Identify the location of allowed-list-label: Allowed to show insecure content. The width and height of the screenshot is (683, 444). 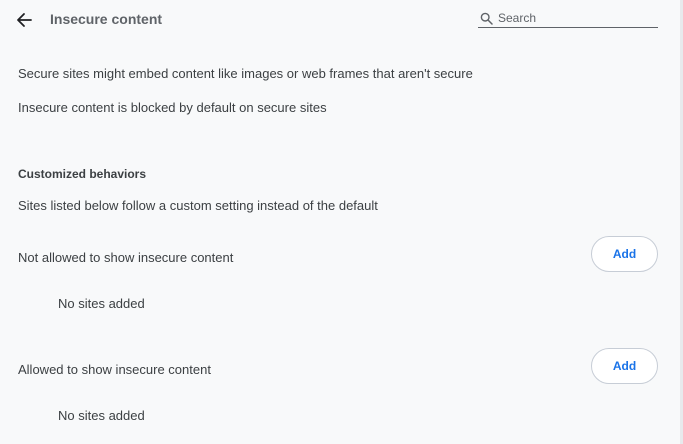
(114, 369).